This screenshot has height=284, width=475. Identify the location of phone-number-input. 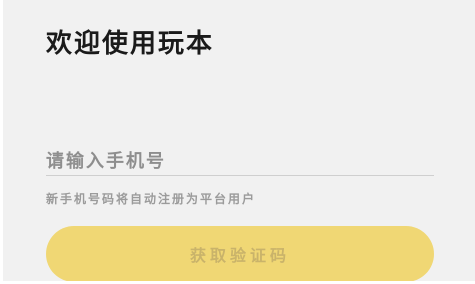
(240, 161).